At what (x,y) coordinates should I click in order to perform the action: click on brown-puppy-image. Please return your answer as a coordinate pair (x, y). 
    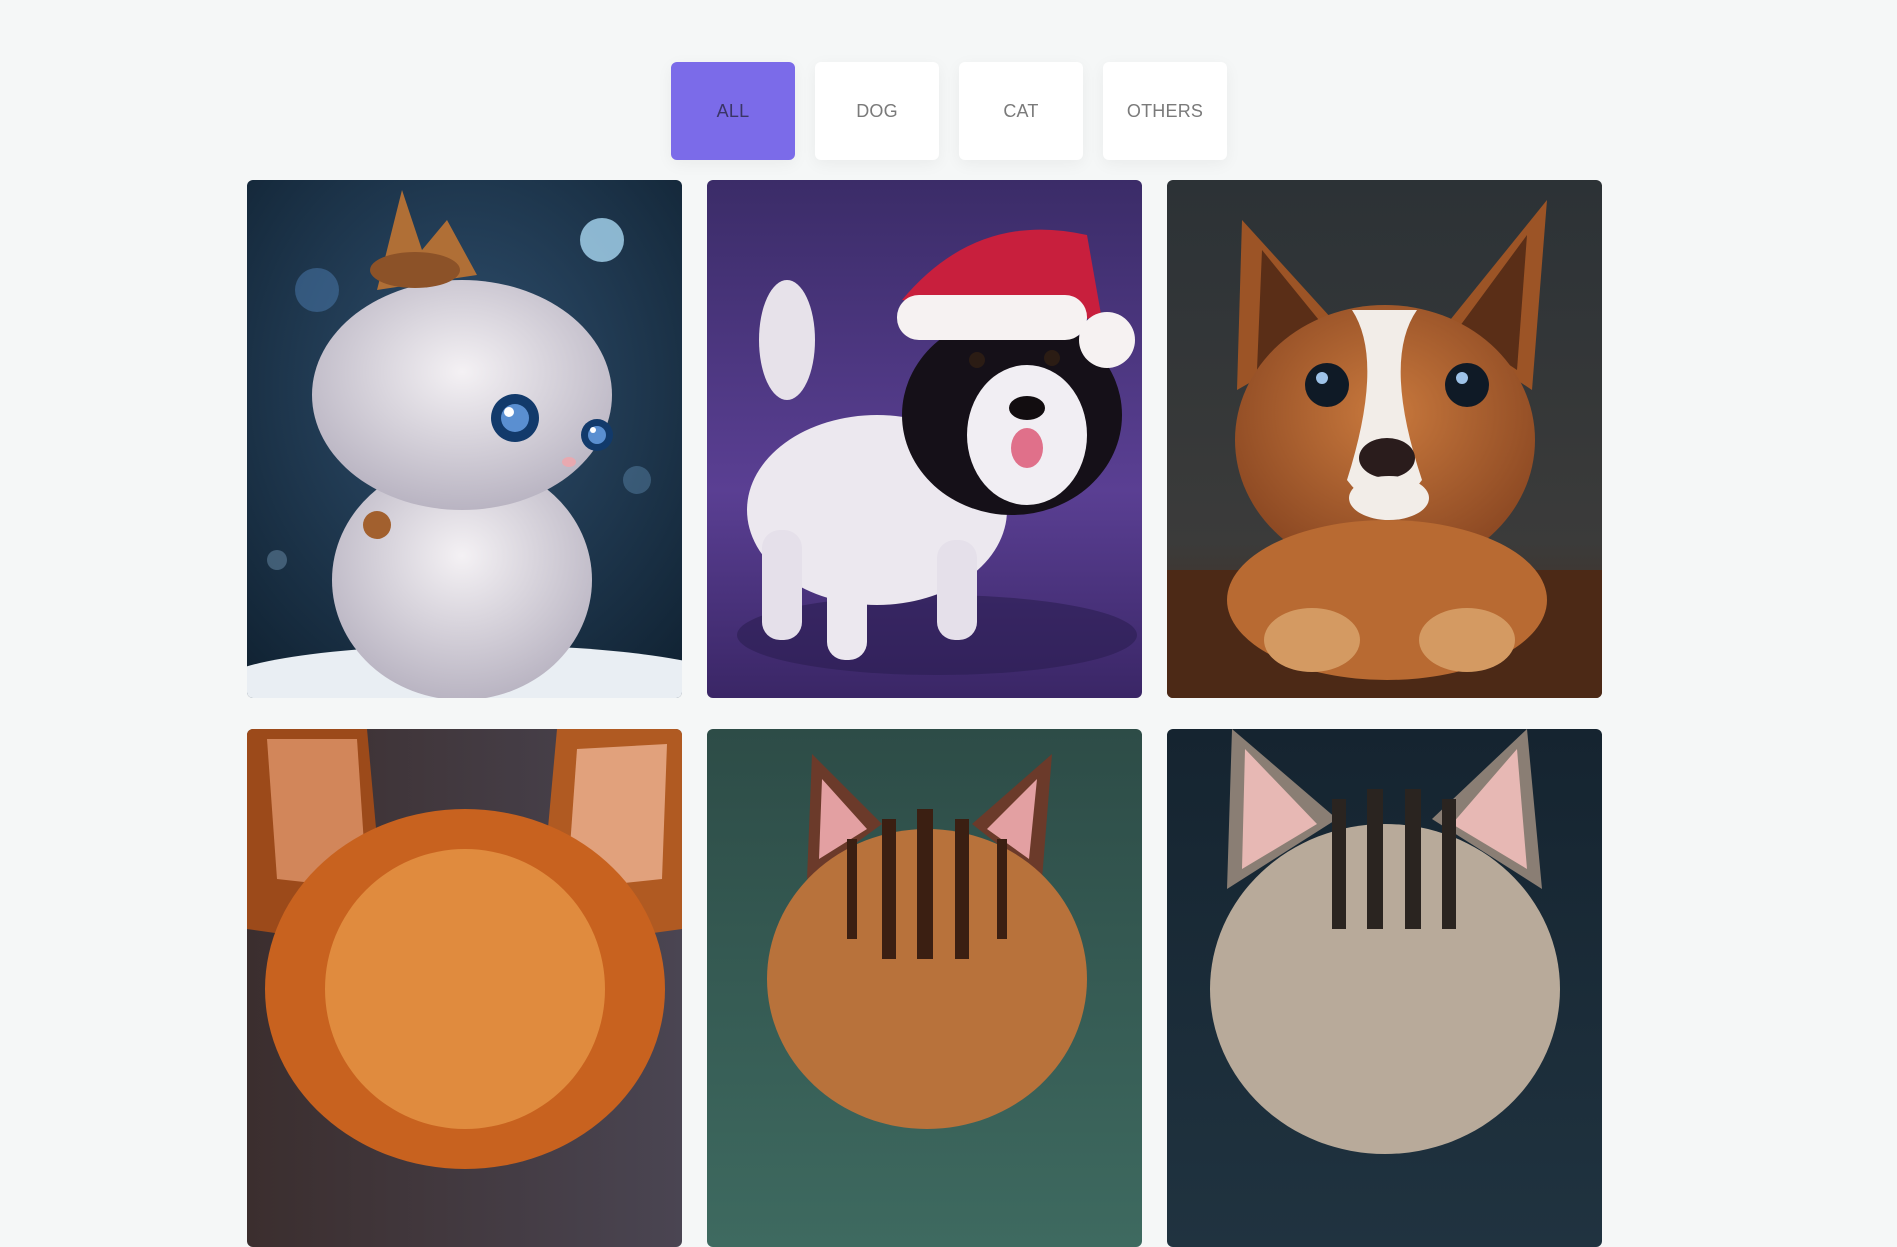
    Looking at the image, I should click on (1384, 439).